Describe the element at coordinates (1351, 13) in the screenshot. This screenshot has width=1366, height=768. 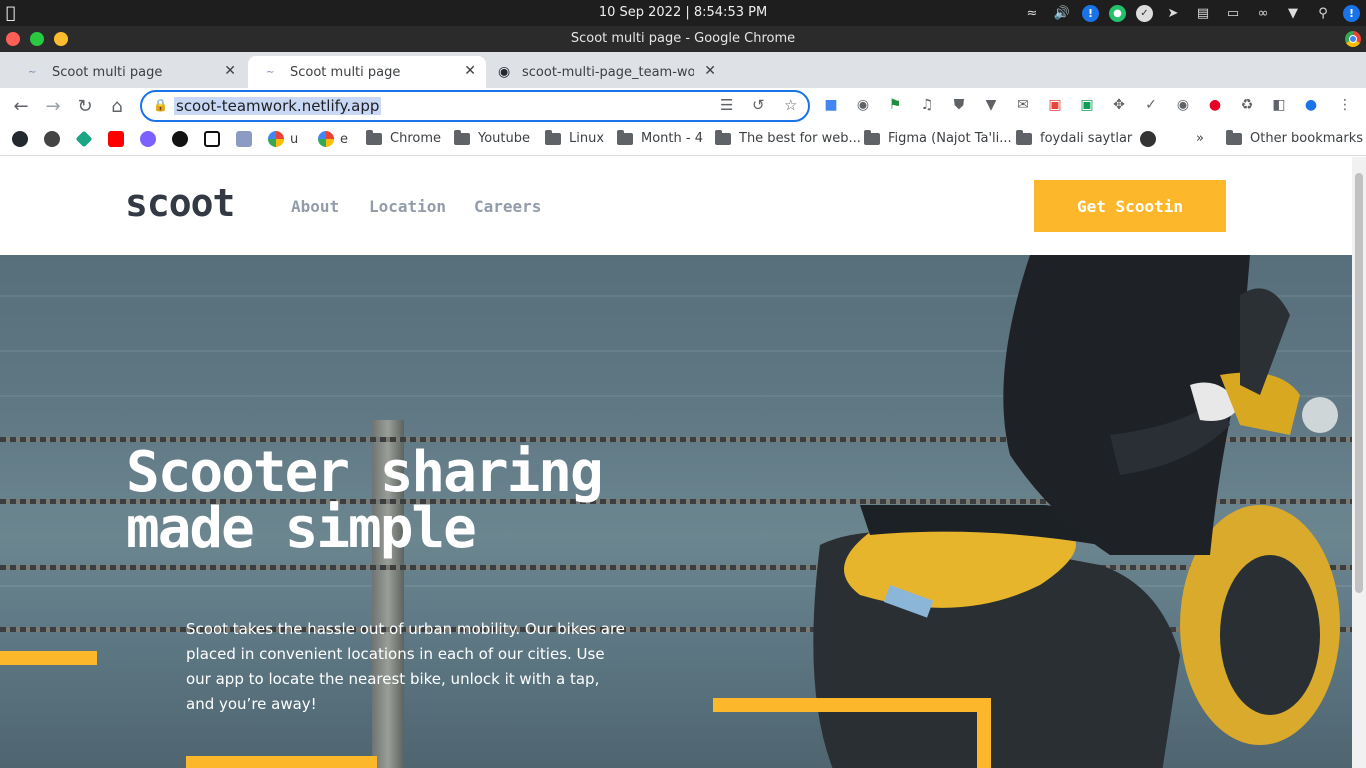
I see `notification-icon: !` at that location.